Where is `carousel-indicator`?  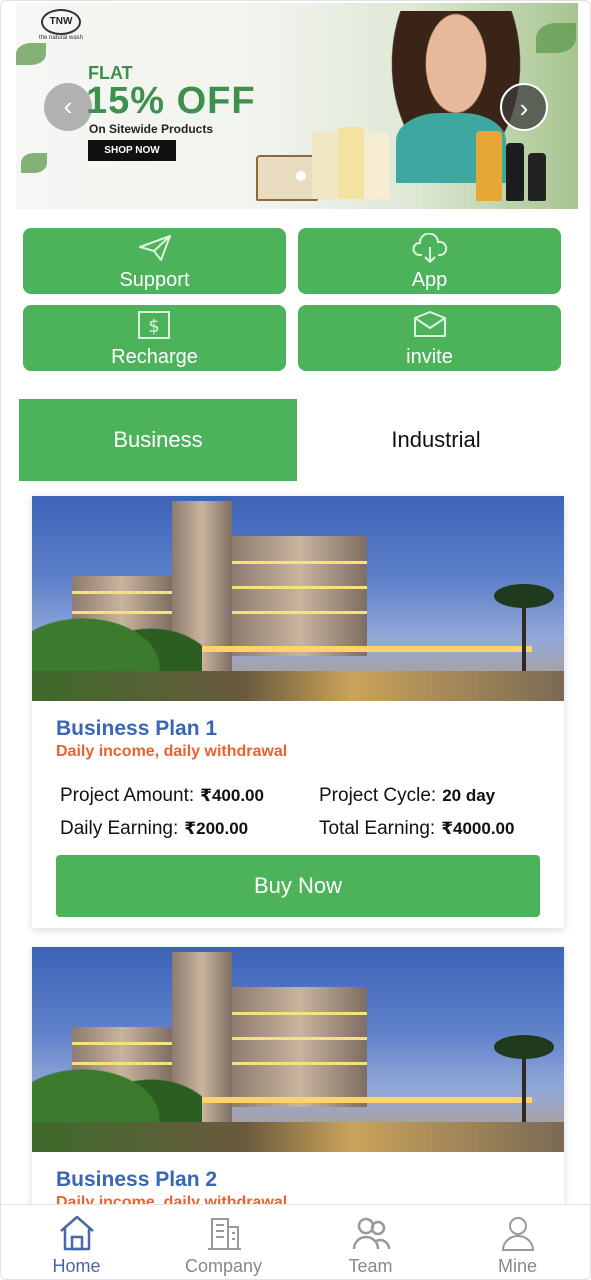 carousel-indicator is located at coordinates (301, 176).